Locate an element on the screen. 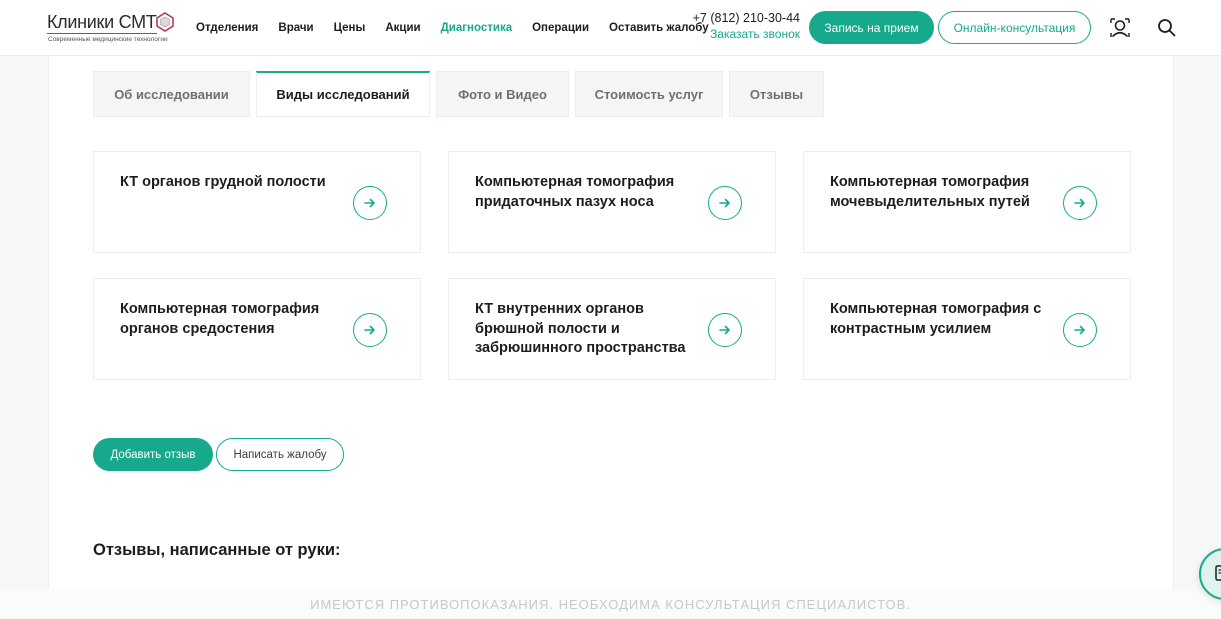 This screenshot has height=619, width=1221. nav-diagnostics: Диагностика is located at coordinates (477, 28).